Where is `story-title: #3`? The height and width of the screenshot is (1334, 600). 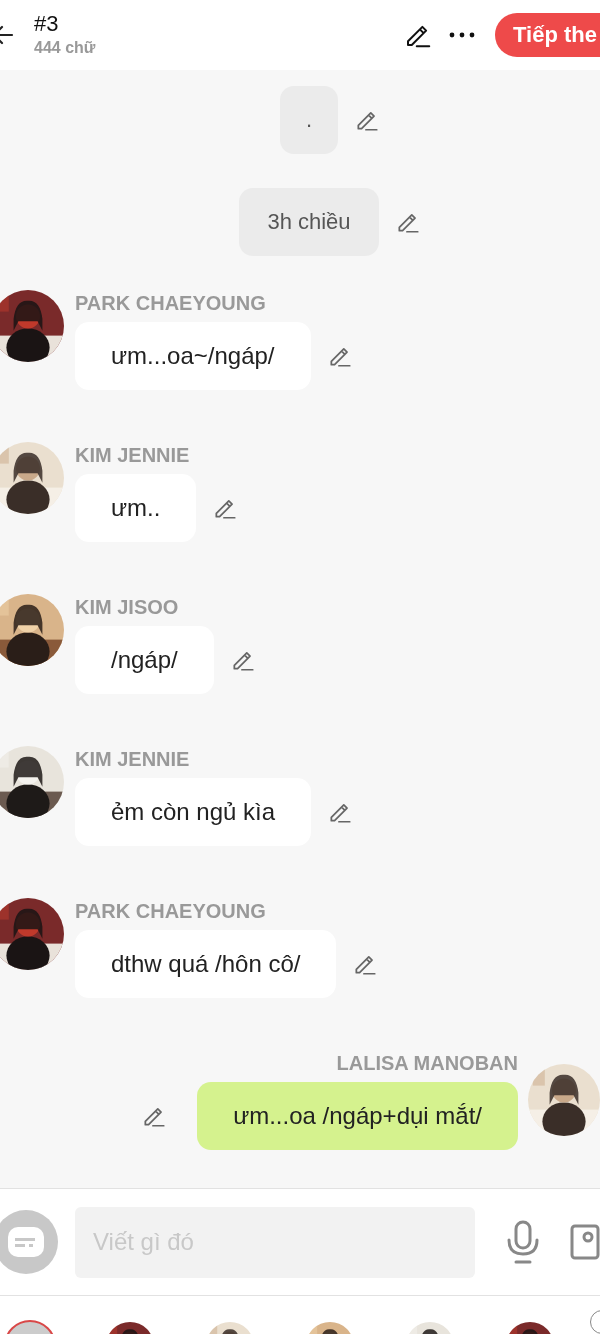 story-title: #3 is located at coordinates (47, 24).